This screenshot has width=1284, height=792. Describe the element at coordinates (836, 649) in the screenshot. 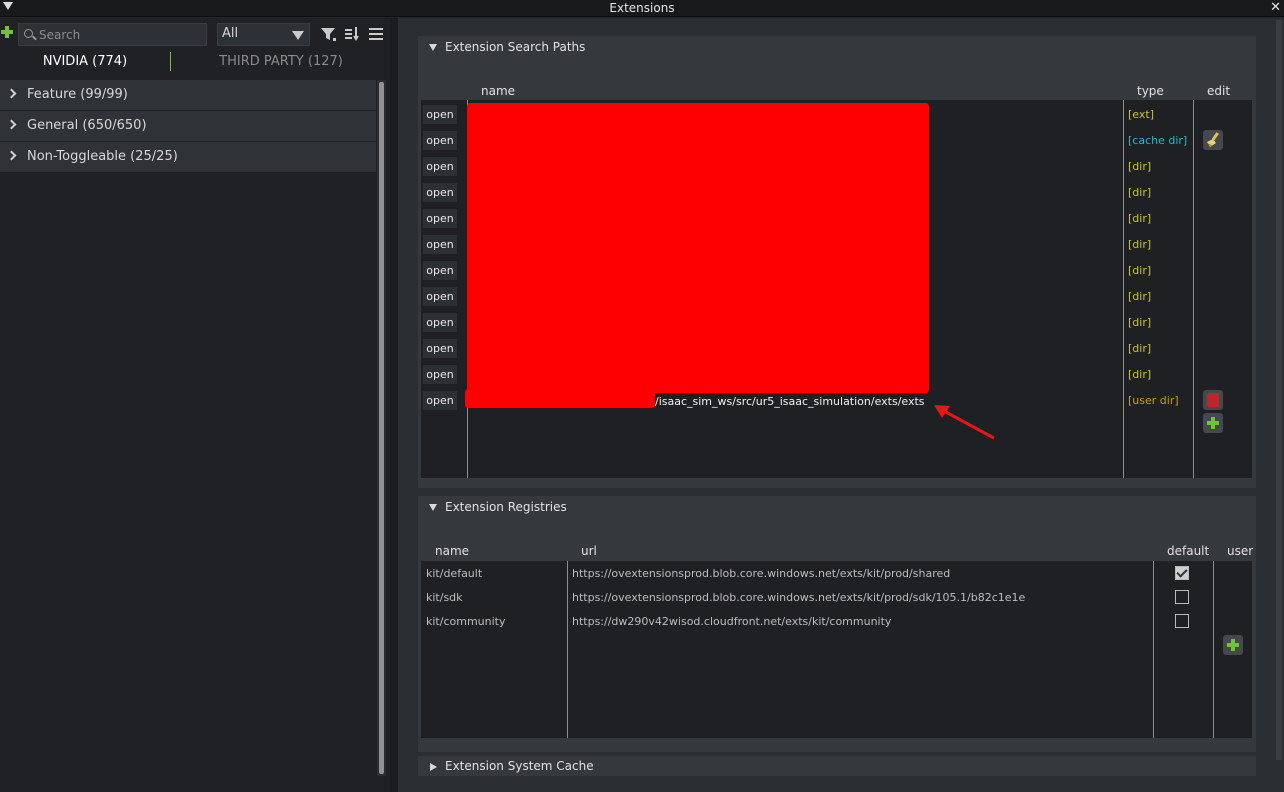

I see `registries-table` at that location.